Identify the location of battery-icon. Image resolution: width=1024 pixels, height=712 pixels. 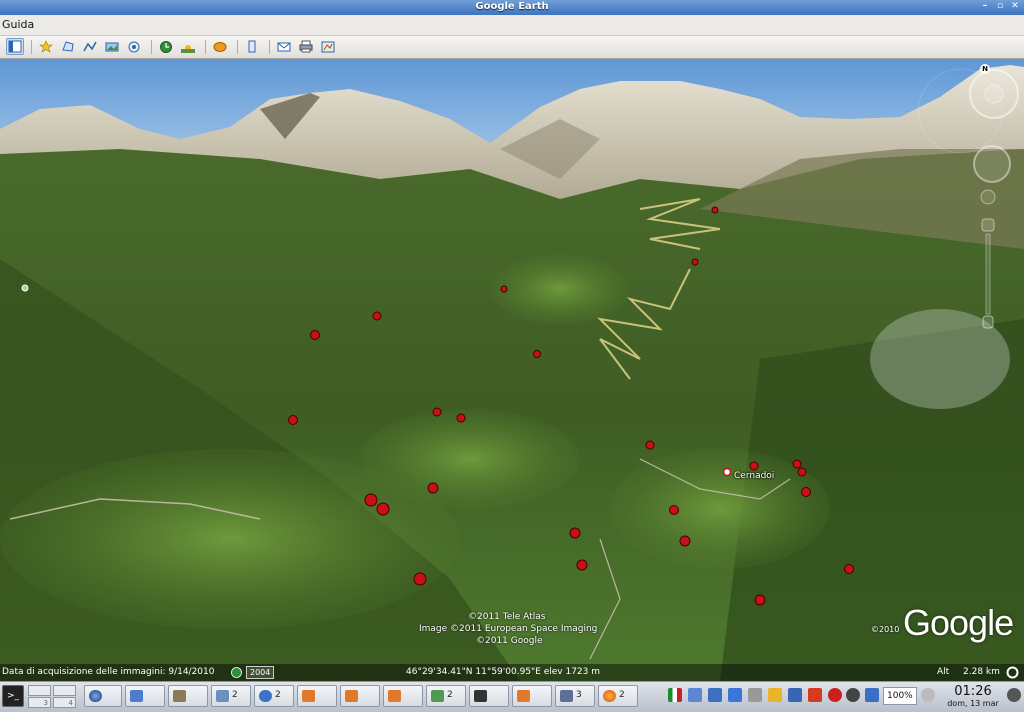
(872, 695).